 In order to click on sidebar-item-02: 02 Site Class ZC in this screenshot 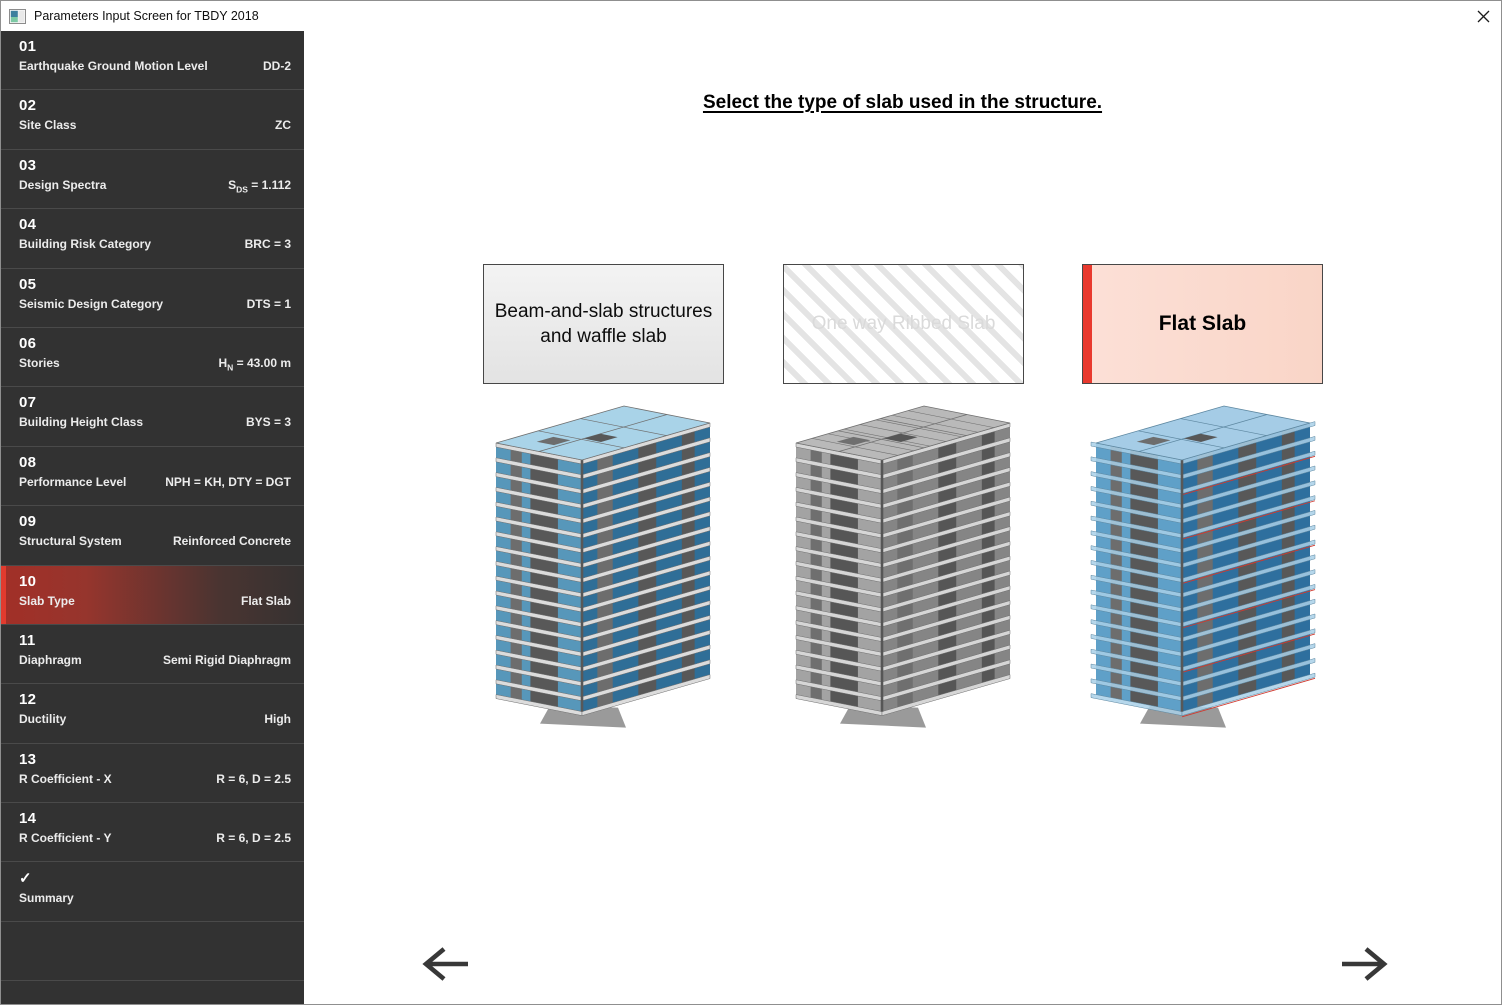, I will do `click(152, 120)`.